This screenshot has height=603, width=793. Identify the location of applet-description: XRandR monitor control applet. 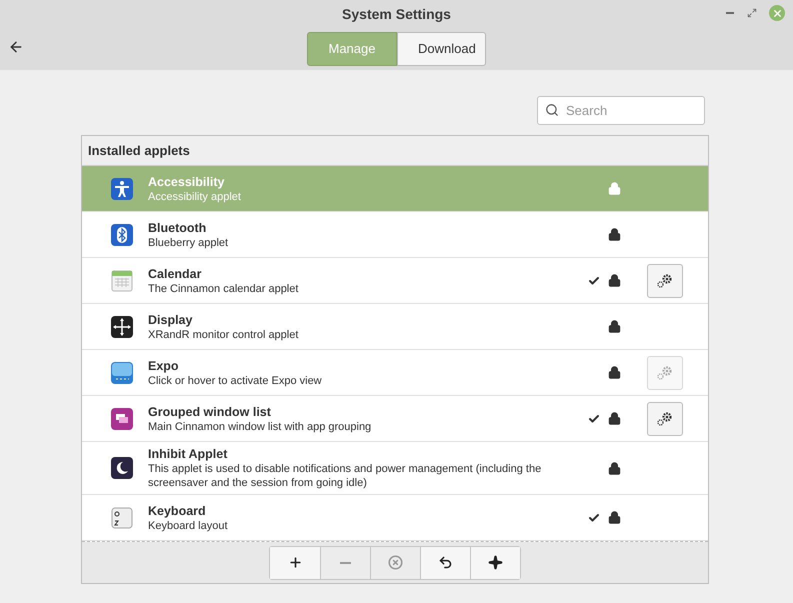
(224, 335).